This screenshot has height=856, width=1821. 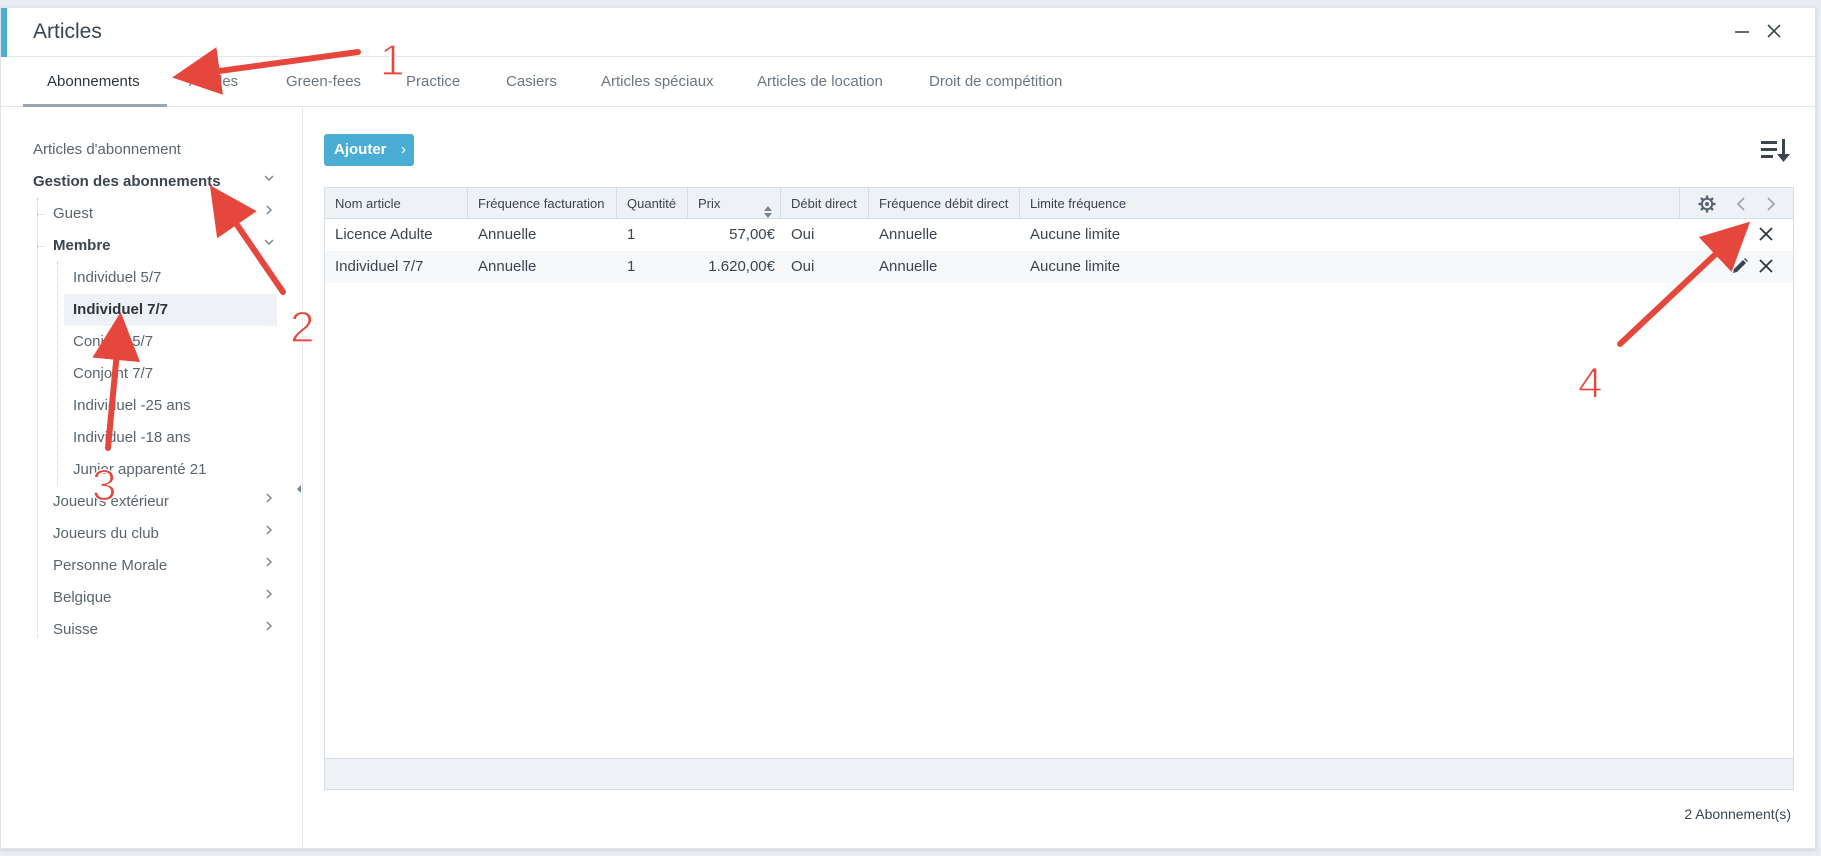 What do you see at coordinates (82, 598) in the screenshot?
I see `tree-item-belgique: Belgique` at bounding box center [82, 598].